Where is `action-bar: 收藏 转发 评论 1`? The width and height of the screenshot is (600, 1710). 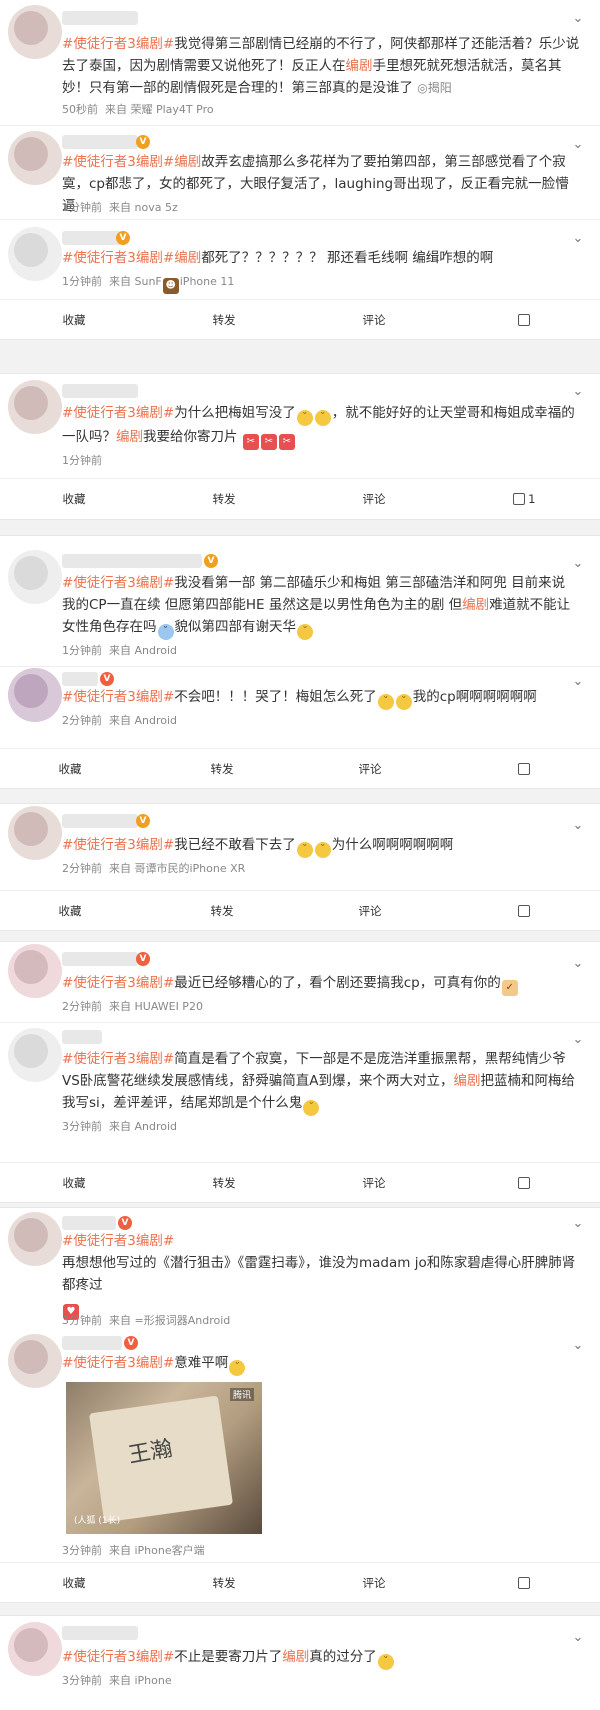
action-bar: 收藏 转发 评论 1 is located at coordinates (300, 498).